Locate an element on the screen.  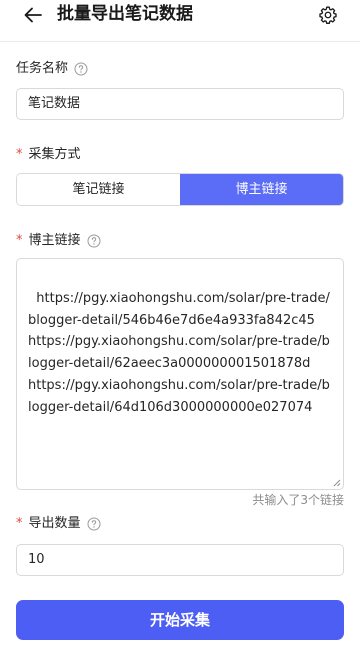
task-name-label-row: 任务名称 is located at coordinates (52, 69).